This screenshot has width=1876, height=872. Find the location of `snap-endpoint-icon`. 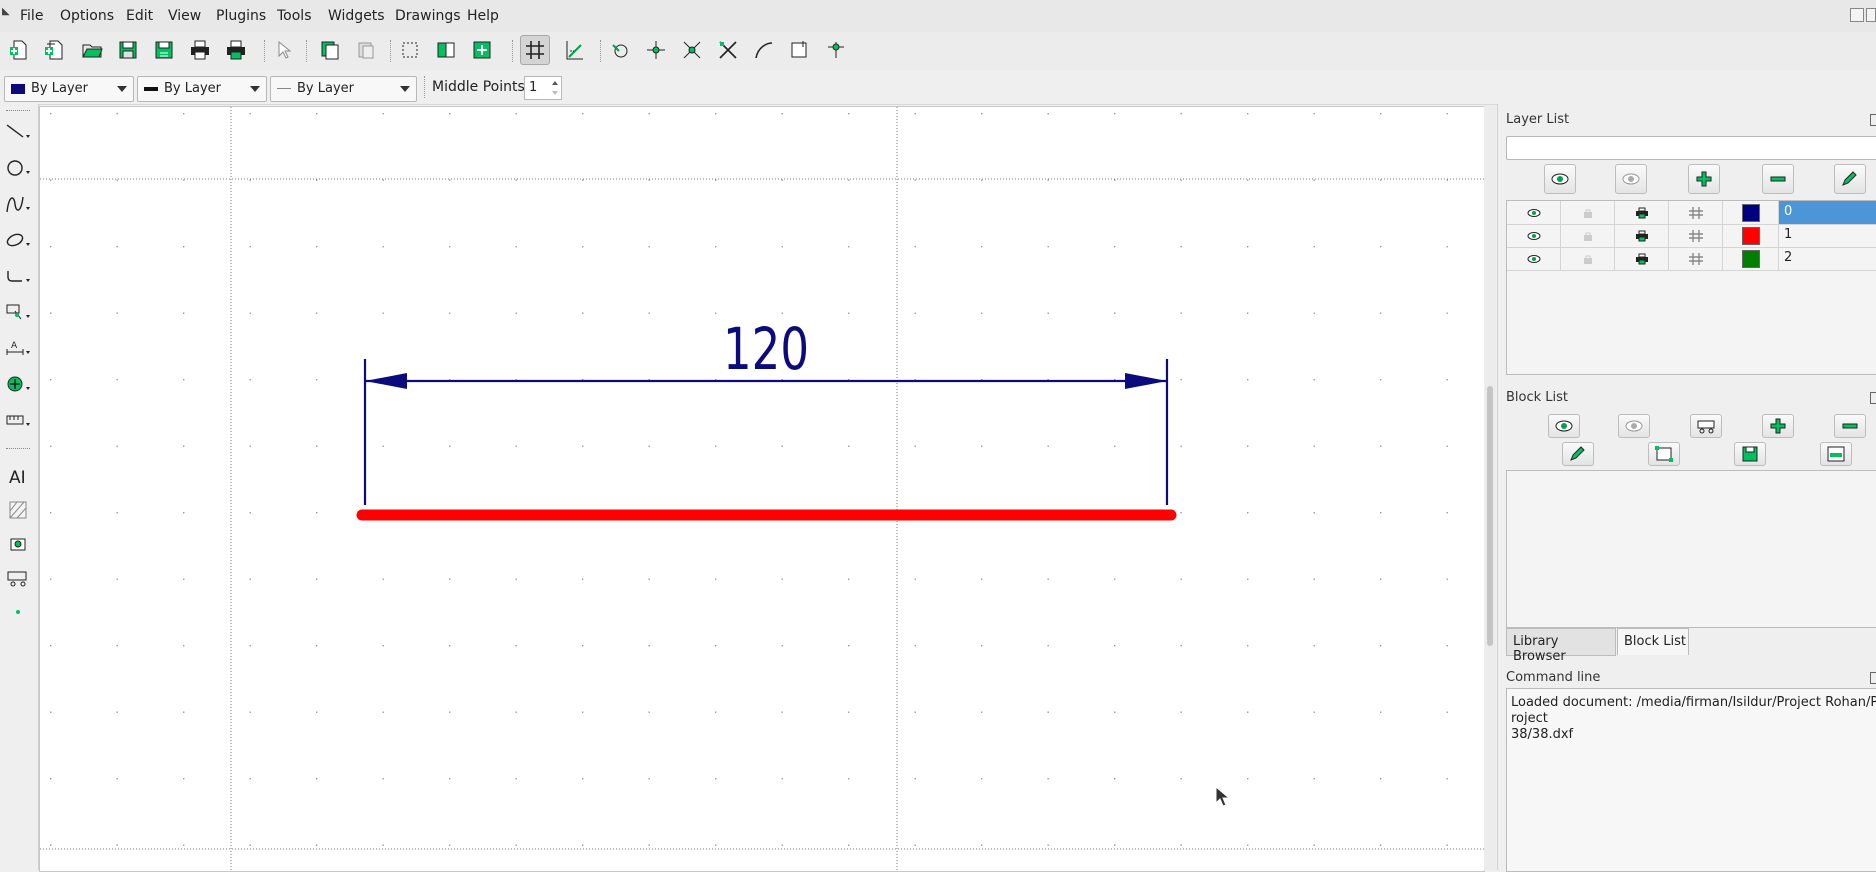

snap-endpoint-icon is located at coordinates (692, 50).